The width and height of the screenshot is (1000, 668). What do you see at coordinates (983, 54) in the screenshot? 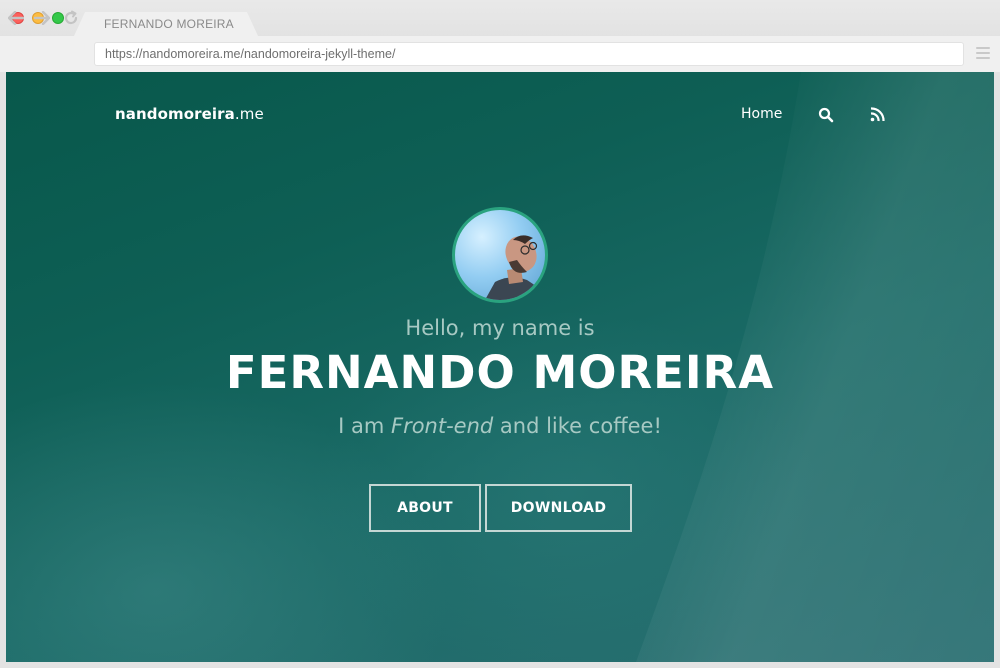
I see `hamburger-menu-icon` at bounding box center [983, 54].